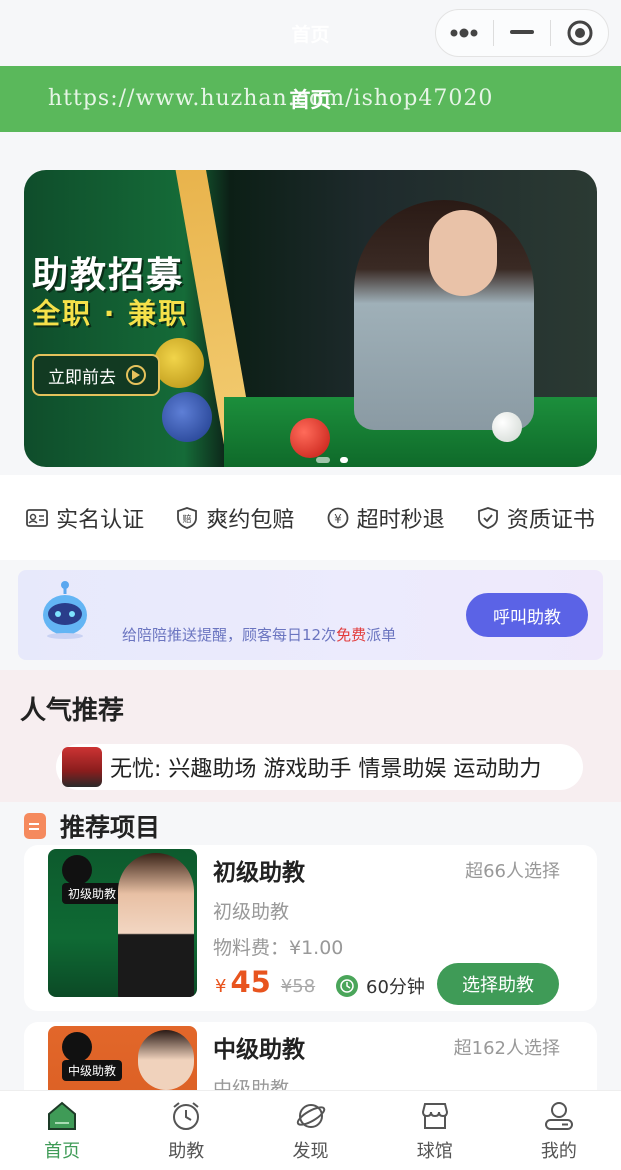  What do you see at coordinates (108, 275) in the screenshot?
I see `banner-headline: 助教招募` at bounding box center [108, 275].